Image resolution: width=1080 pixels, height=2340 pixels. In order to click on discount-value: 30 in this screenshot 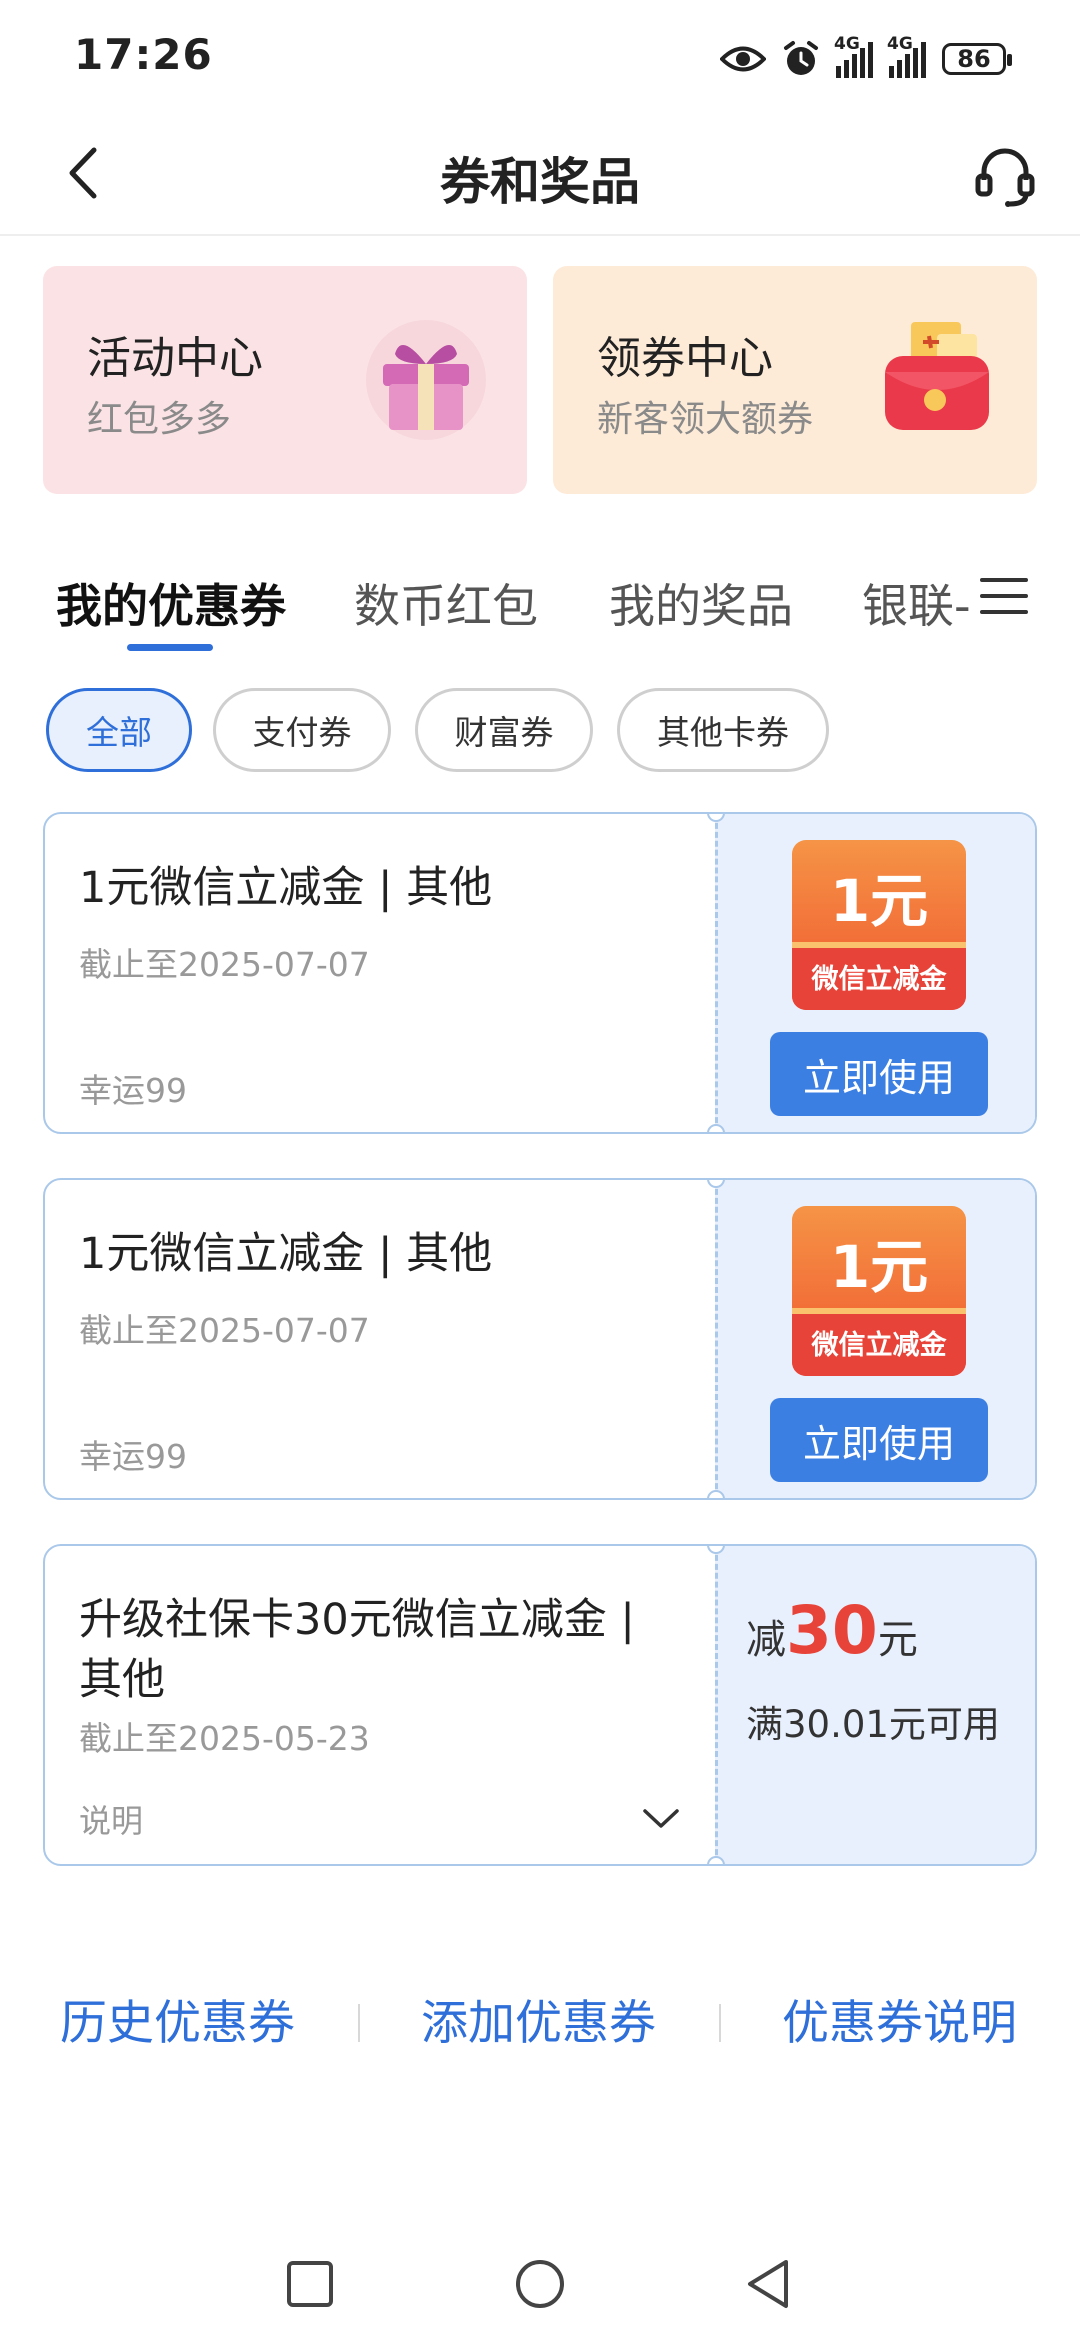, I will do `click(832, 1630)`.